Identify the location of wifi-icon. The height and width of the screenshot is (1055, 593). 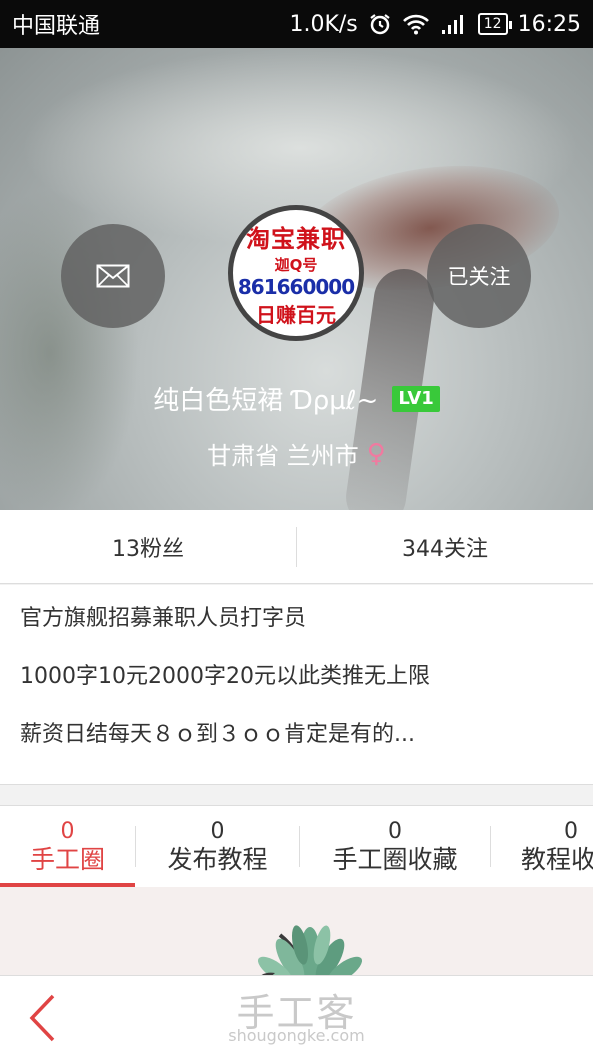
(416, 24).